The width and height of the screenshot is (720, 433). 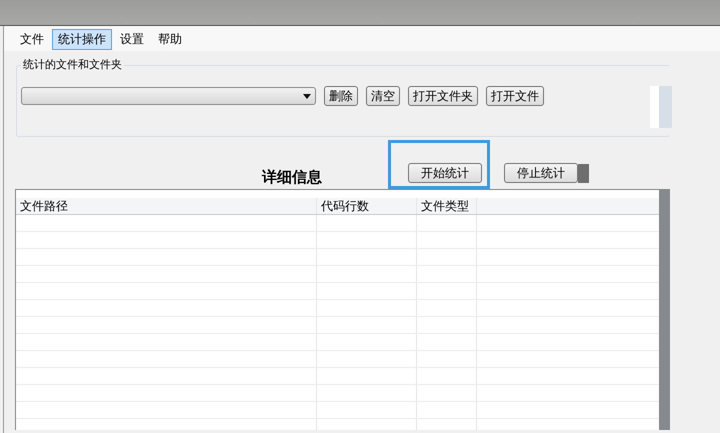 I want to click on action-button: 删除, so click(x=341, y=96).